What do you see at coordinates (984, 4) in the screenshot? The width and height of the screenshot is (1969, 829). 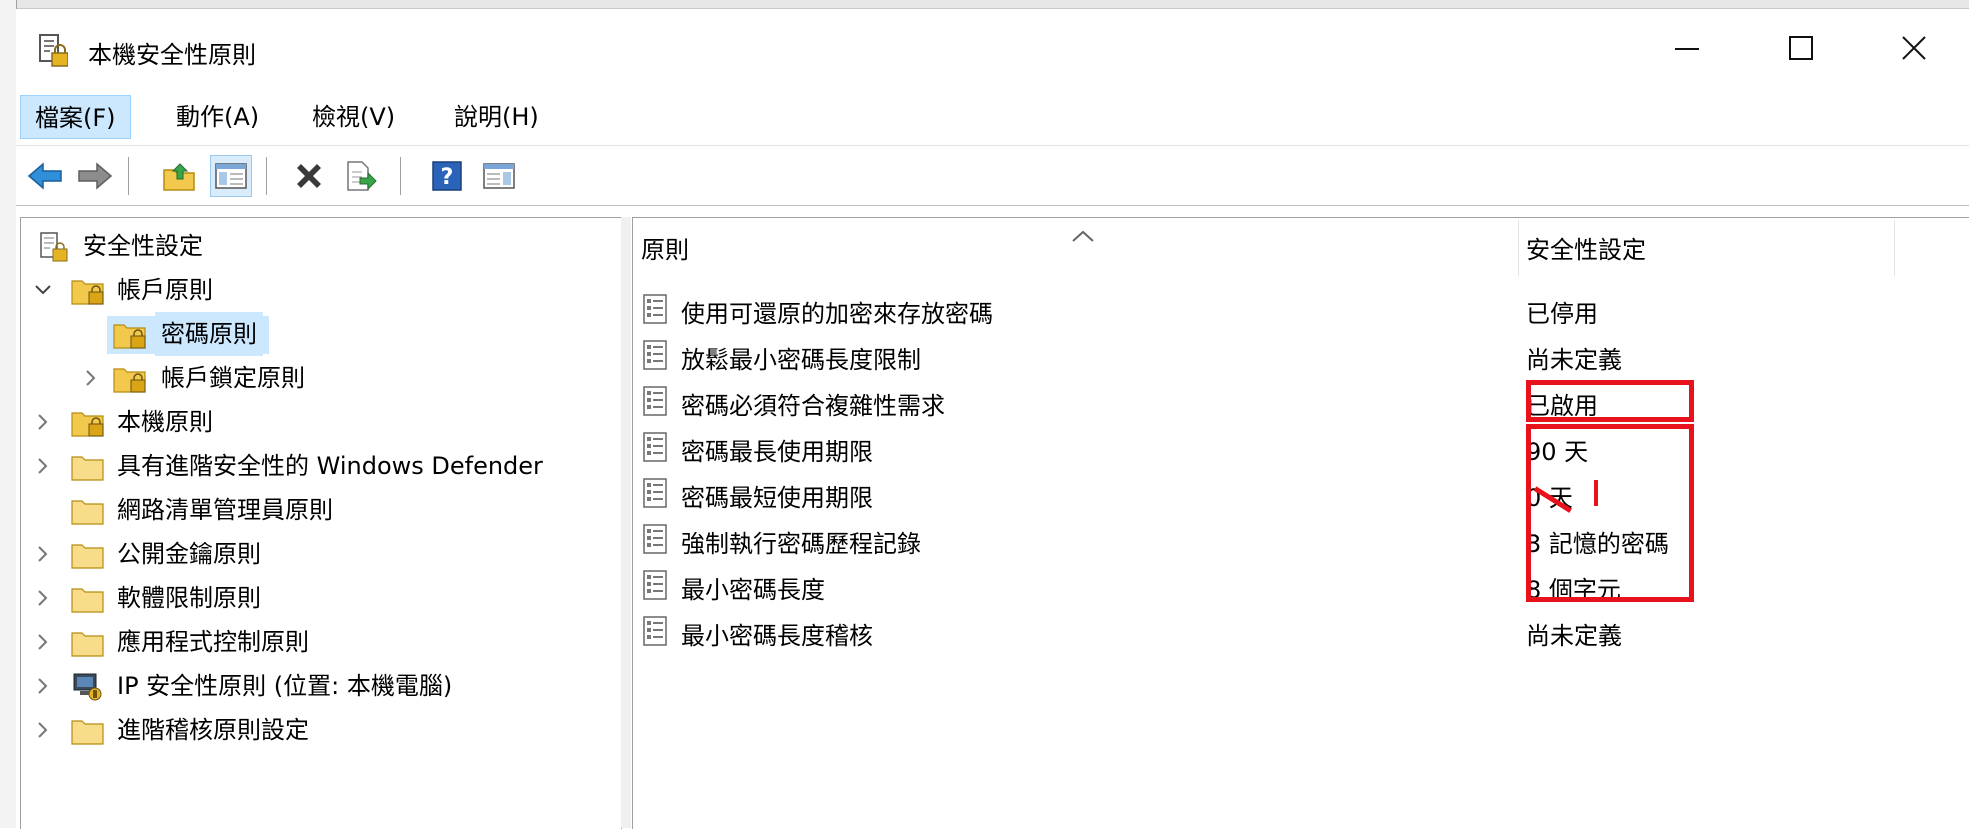 I see `background-window-edge` at bounding box center [984, 4].